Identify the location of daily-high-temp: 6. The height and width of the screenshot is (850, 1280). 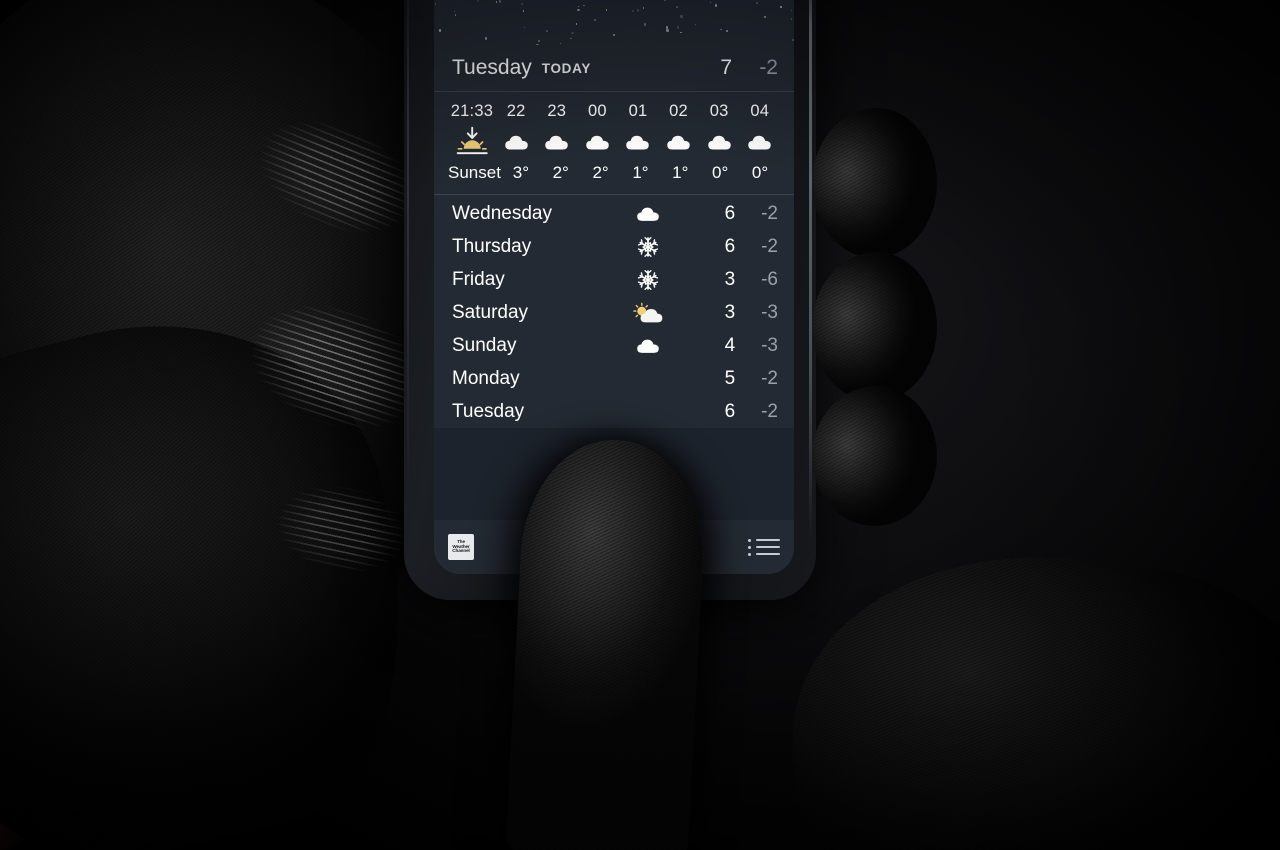
(730, 213).